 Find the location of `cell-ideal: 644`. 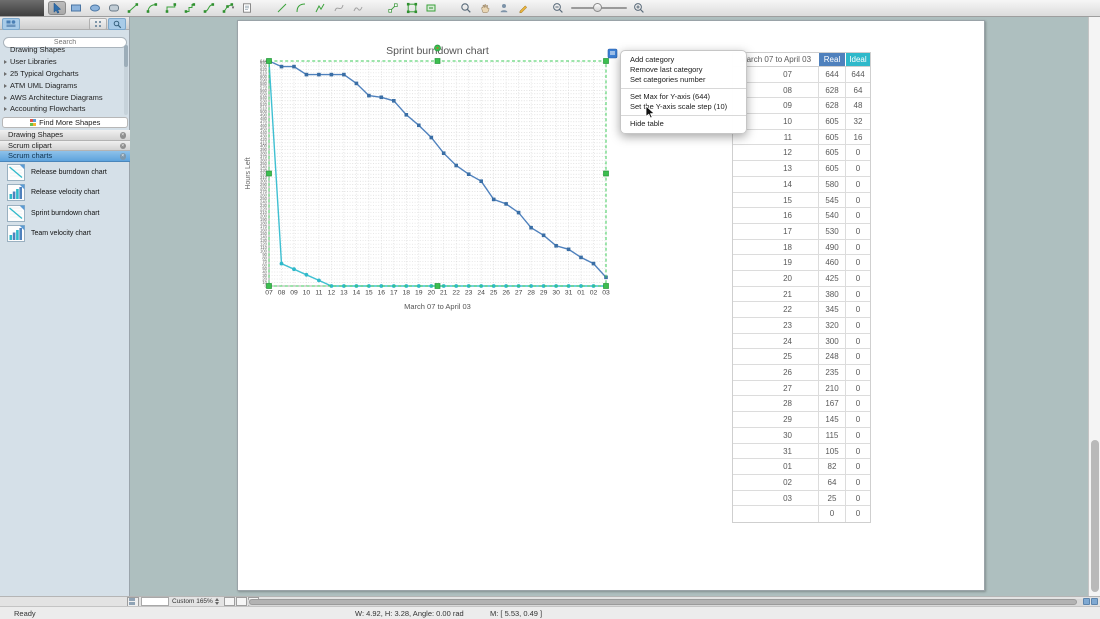

cell-ideal: 644 is located at coordinates (857, 74).